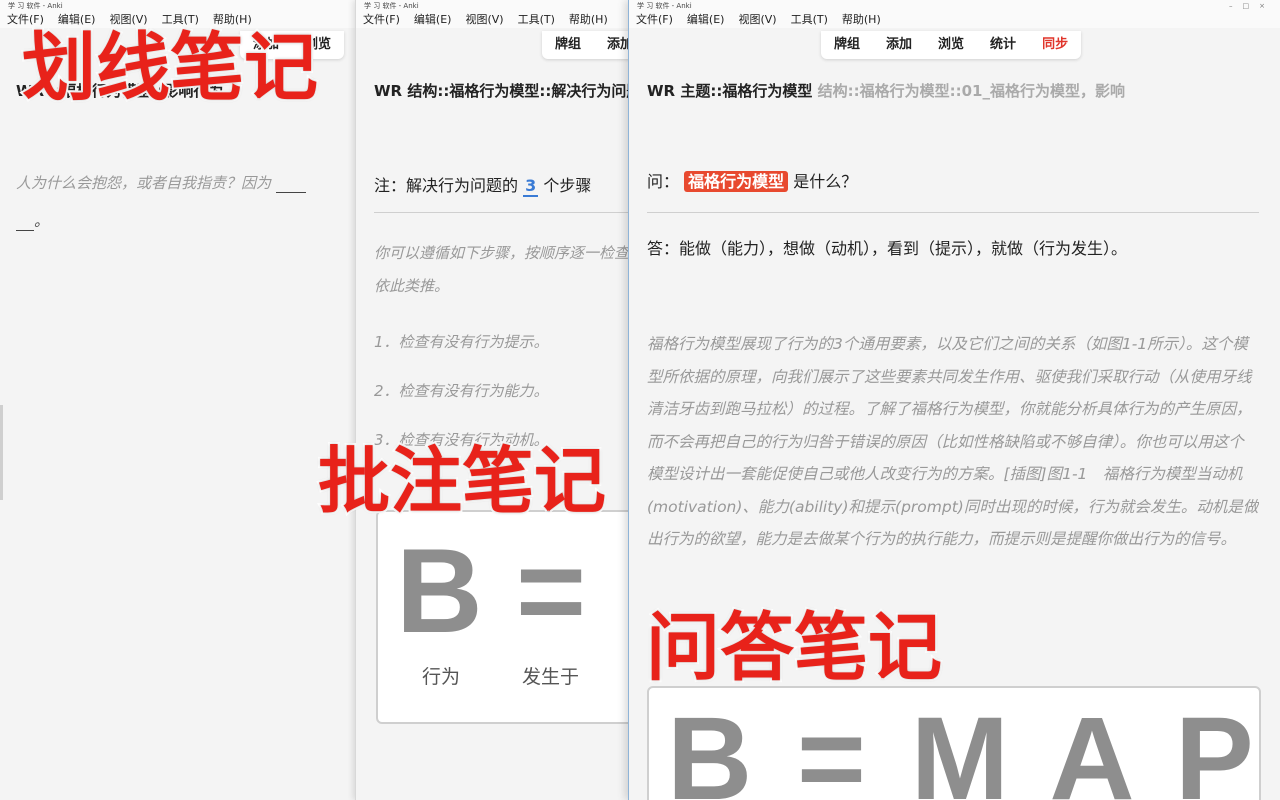  I want to click on annotation-note: 注：解决行为问题的 3 个步骤, so click(483, 184).